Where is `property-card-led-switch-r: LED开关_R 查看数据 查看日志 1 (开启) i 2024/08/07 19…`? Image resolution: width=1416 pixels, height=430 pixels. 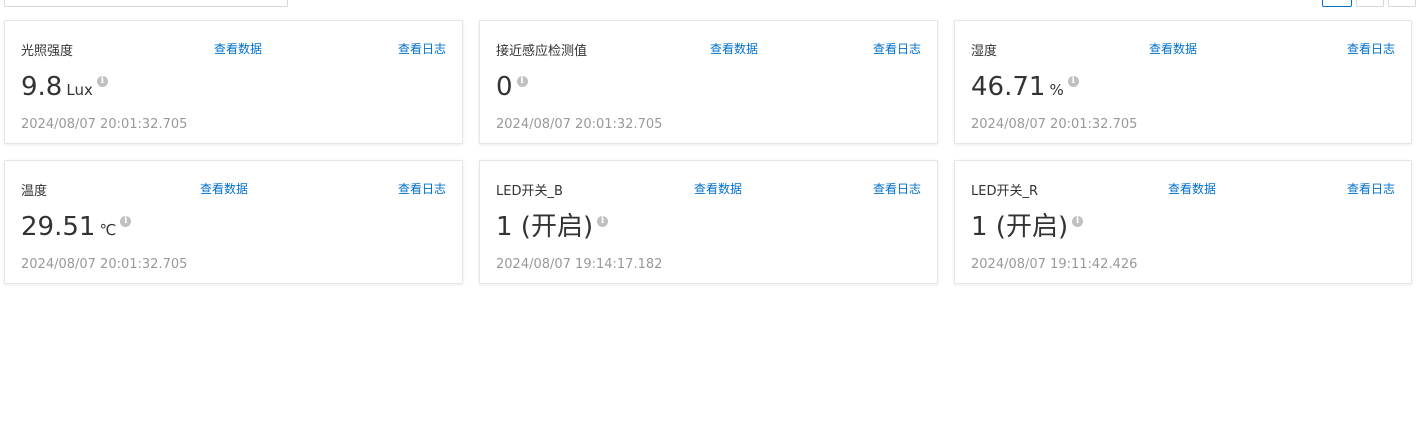
property-card-led-switch-r: LED开关_R 查看数据 查看日志 1 (开启) i 2024/08/07 19… is located at coordinates (1183, 222).